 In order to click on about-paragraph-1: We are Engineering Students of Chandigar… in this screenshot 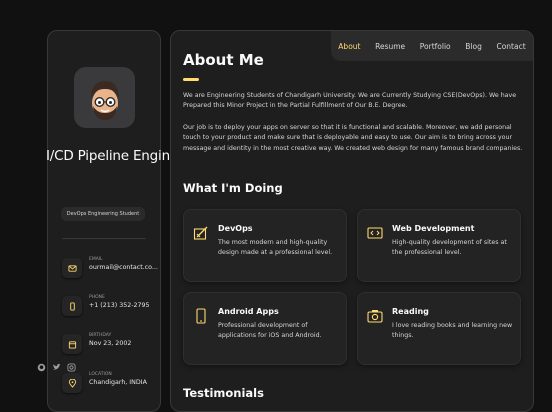, I will do `click(350, 101)`.